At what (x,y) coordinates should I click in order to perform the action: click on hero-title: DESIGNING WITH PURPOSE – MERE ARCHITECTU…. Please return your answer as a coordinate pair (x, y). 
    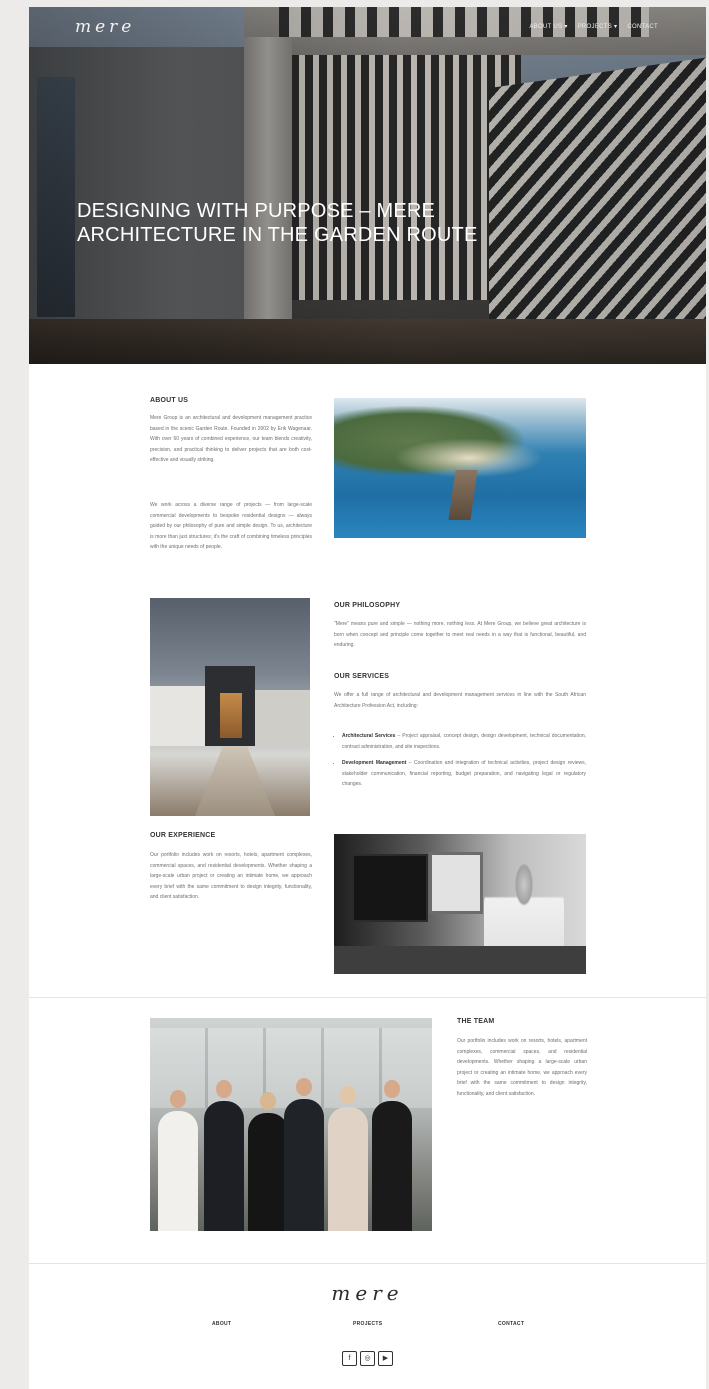
    Looking at the image, I should click on (277, 223).